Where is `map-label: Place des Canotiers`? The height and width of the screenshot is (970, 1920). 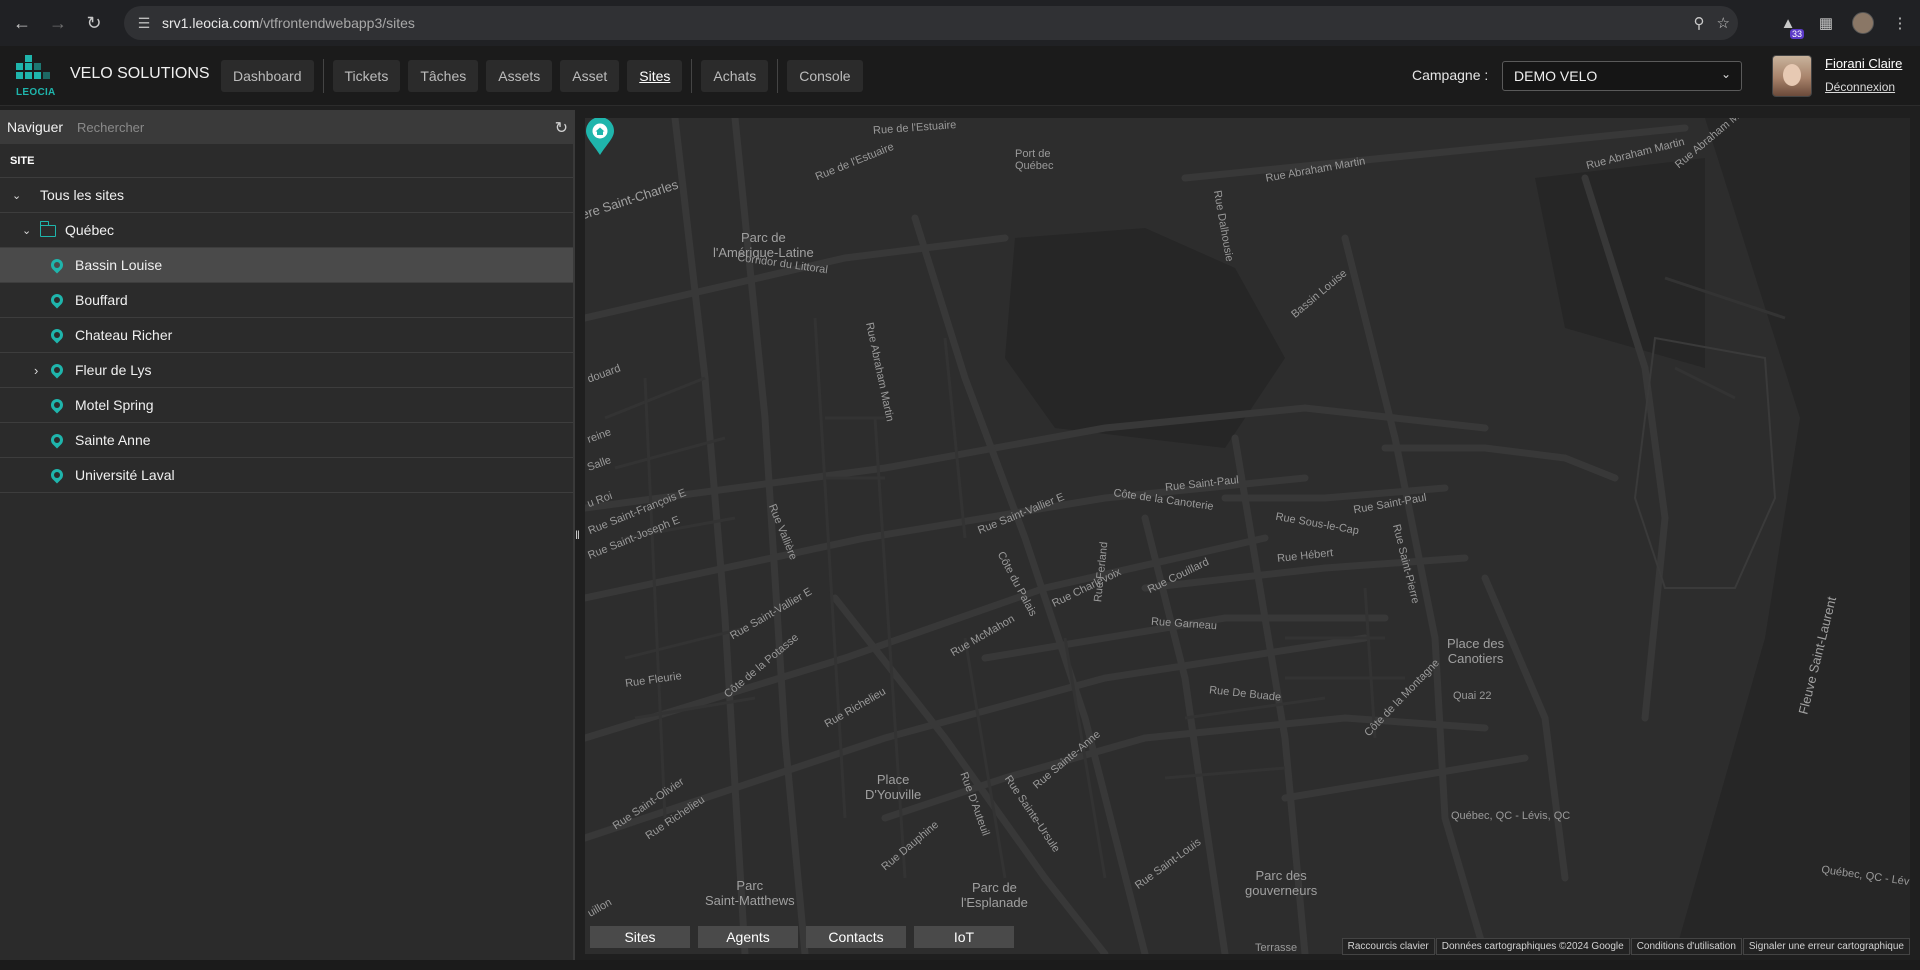
map-label: Place des Canotiers is located at coordinates (1476, 651).